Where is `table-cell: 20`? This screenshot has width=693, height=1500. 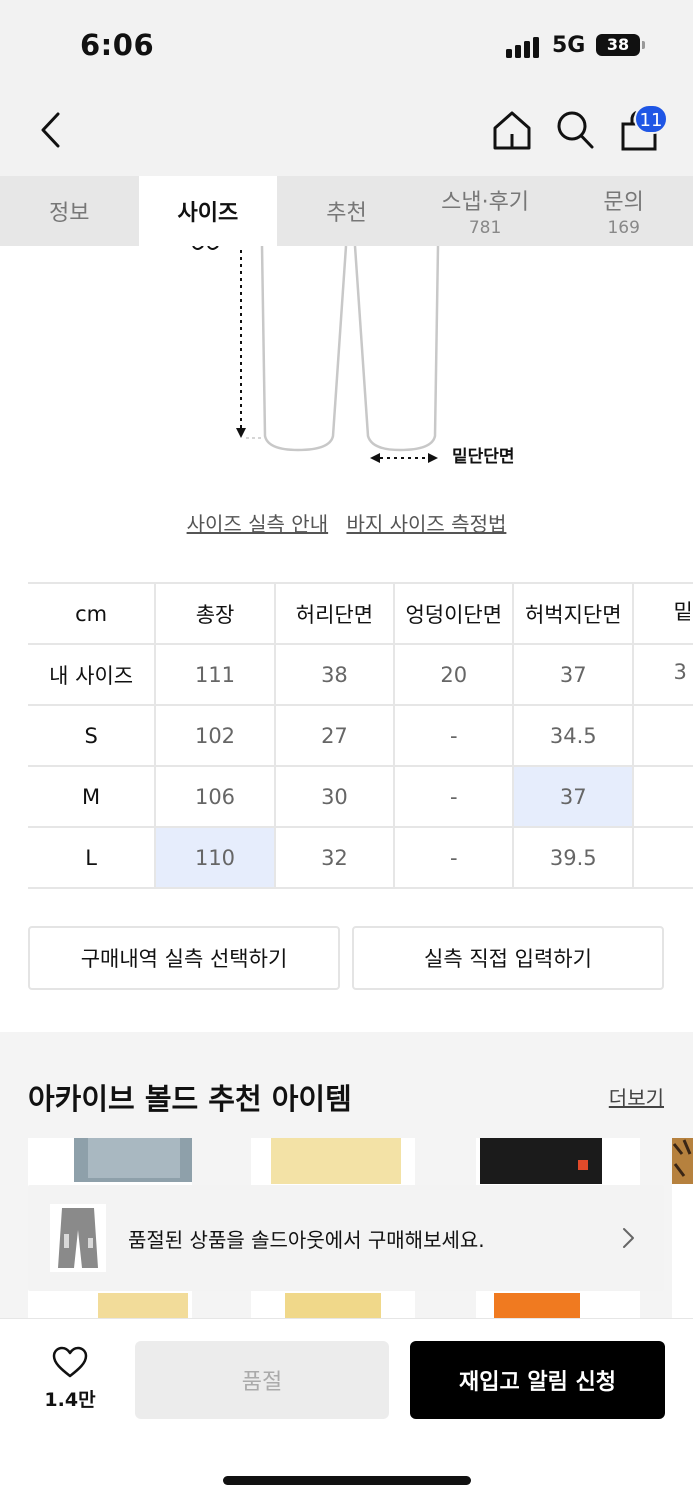 table-cell: 20 is located at coordinates (454, 674).